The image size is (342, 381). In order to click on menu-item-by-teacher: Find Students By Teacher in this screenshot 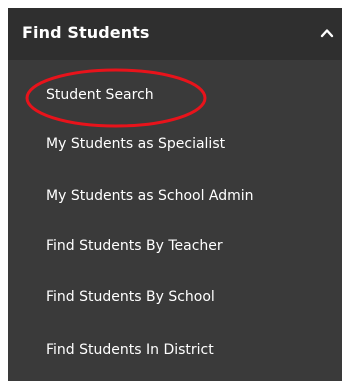, I will do `click(134, 246)`.